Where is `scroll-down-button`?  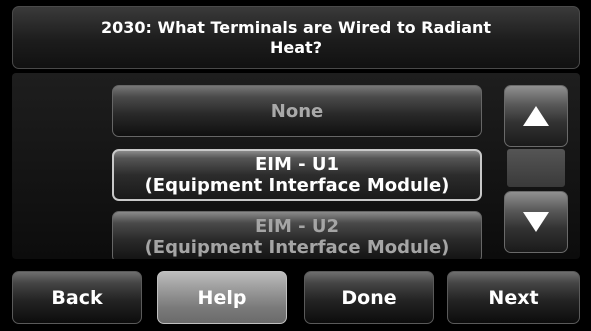
scroll-down-button is located at coordinates (536, 222).